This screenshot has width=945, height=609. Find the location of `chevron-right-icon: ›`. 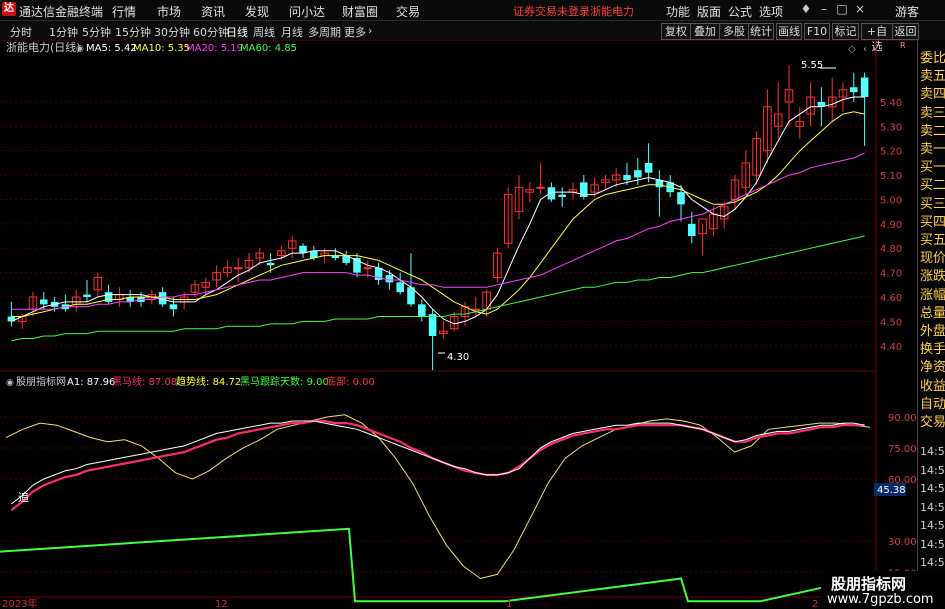

chevron-right-icon: › is located at coordinates (370, 30).